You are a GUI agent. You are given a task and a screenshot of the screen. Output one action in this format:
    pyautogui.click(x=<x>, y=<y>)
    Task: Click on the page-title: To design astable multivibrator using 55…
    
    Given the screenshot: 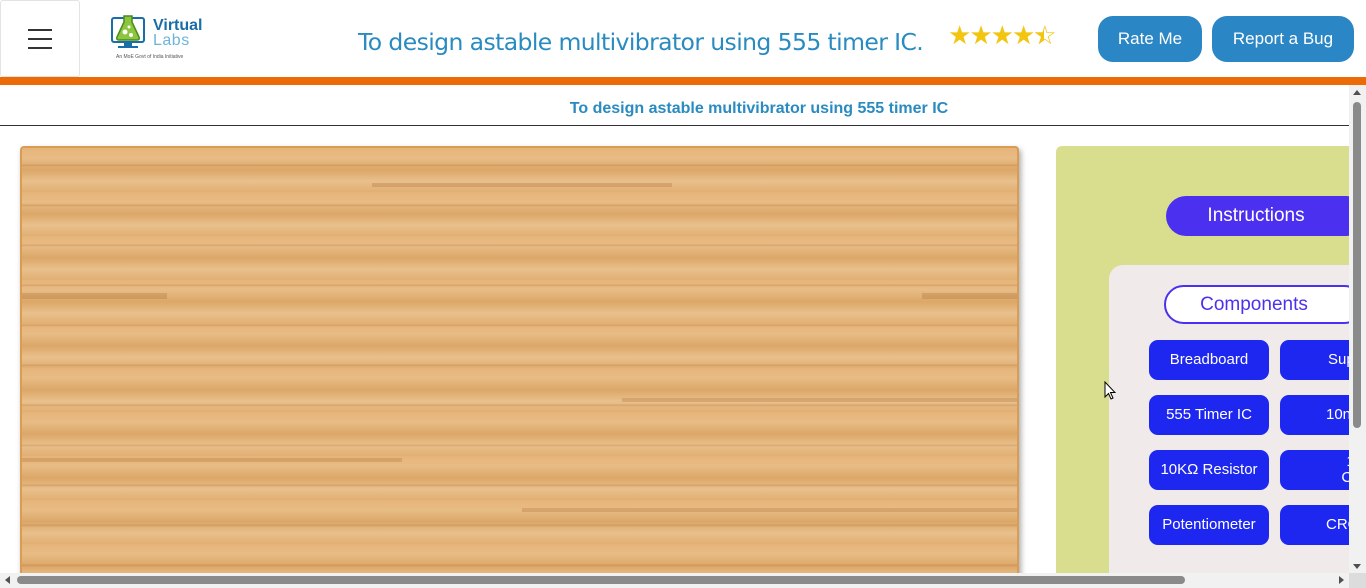 What is the action you would take?
    pyautogui.click(x=641, y=42)
    